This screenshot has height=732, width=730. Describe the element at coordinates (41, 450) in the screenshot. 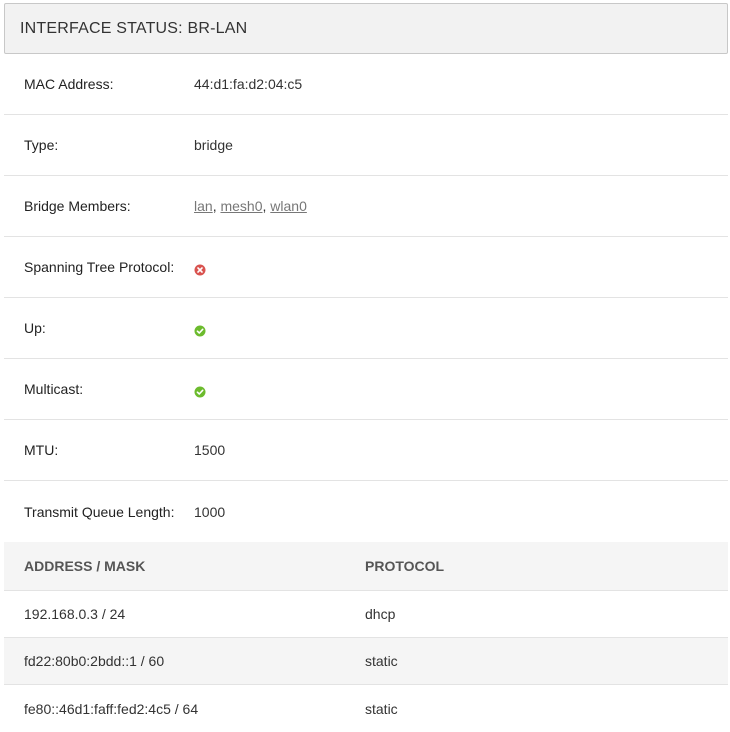

I see `mtu-label: MTU:` at that location.